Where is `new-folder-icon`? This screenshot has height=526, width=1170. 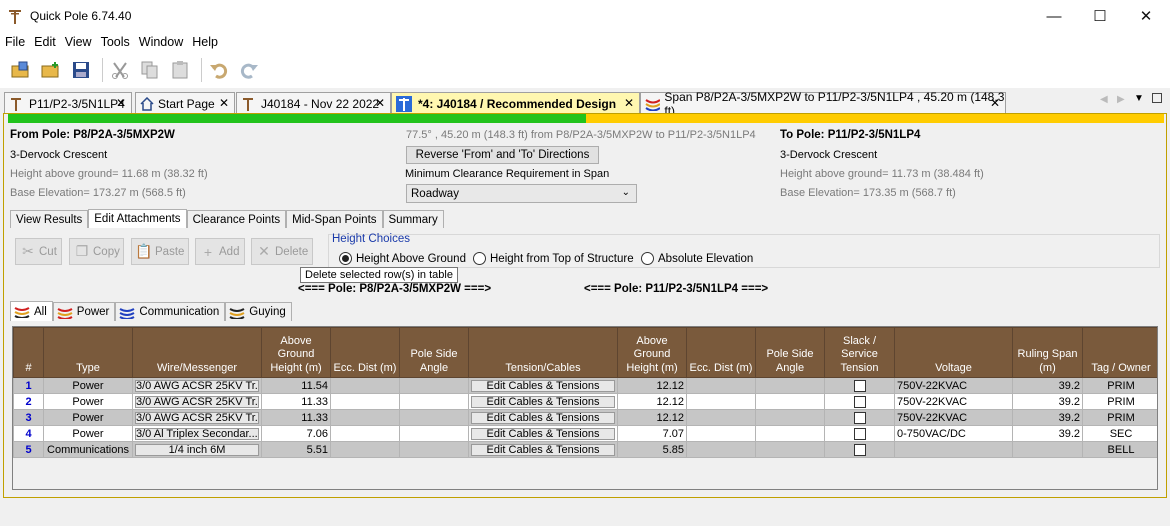
new-folder-icon is located at coordinates (51, 70).